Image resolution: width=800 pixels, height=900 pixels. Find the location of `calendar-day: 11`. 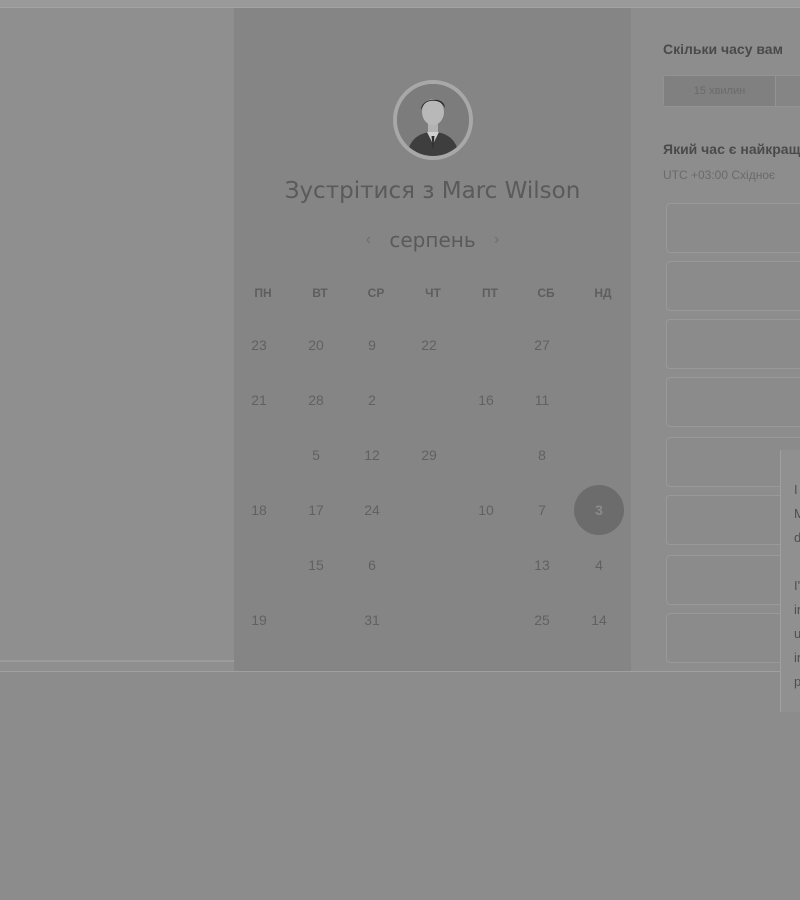

calendar-day: 11 is located at coordinates (542, 400).